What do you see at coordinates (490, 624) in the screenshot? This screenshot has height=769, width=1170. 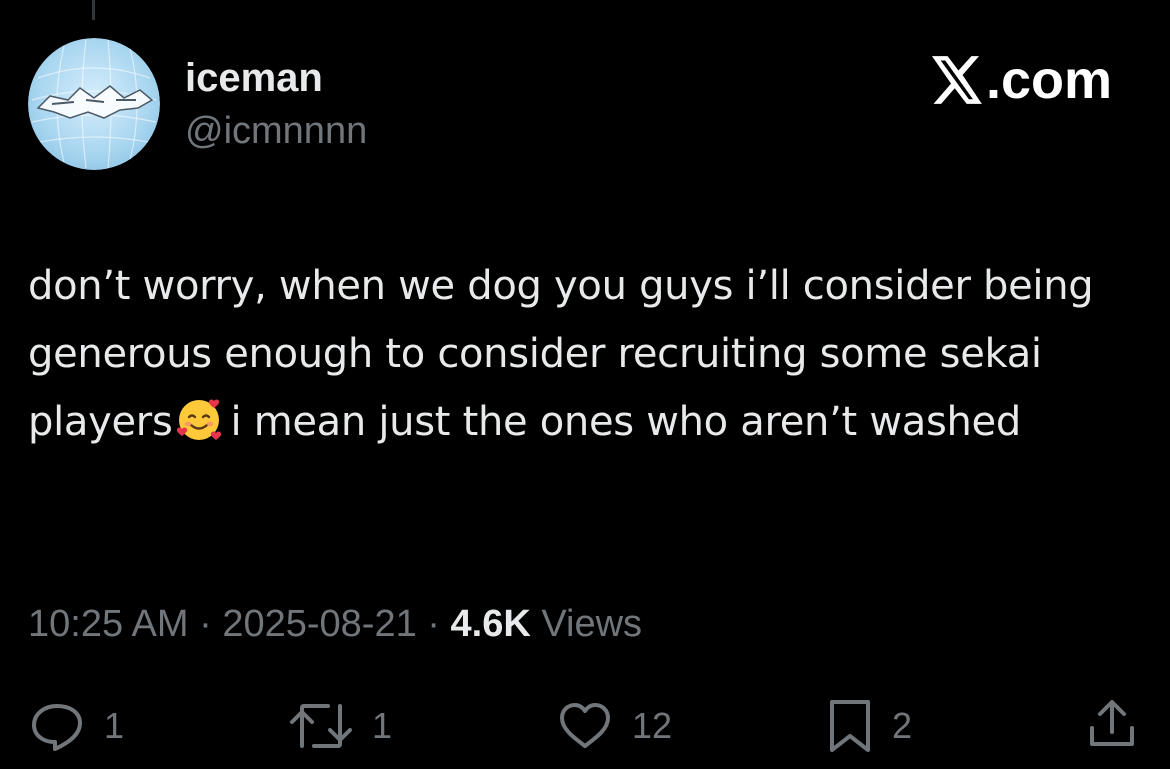 I see `views-count: 4.6K` at bounding box center [490, 624].